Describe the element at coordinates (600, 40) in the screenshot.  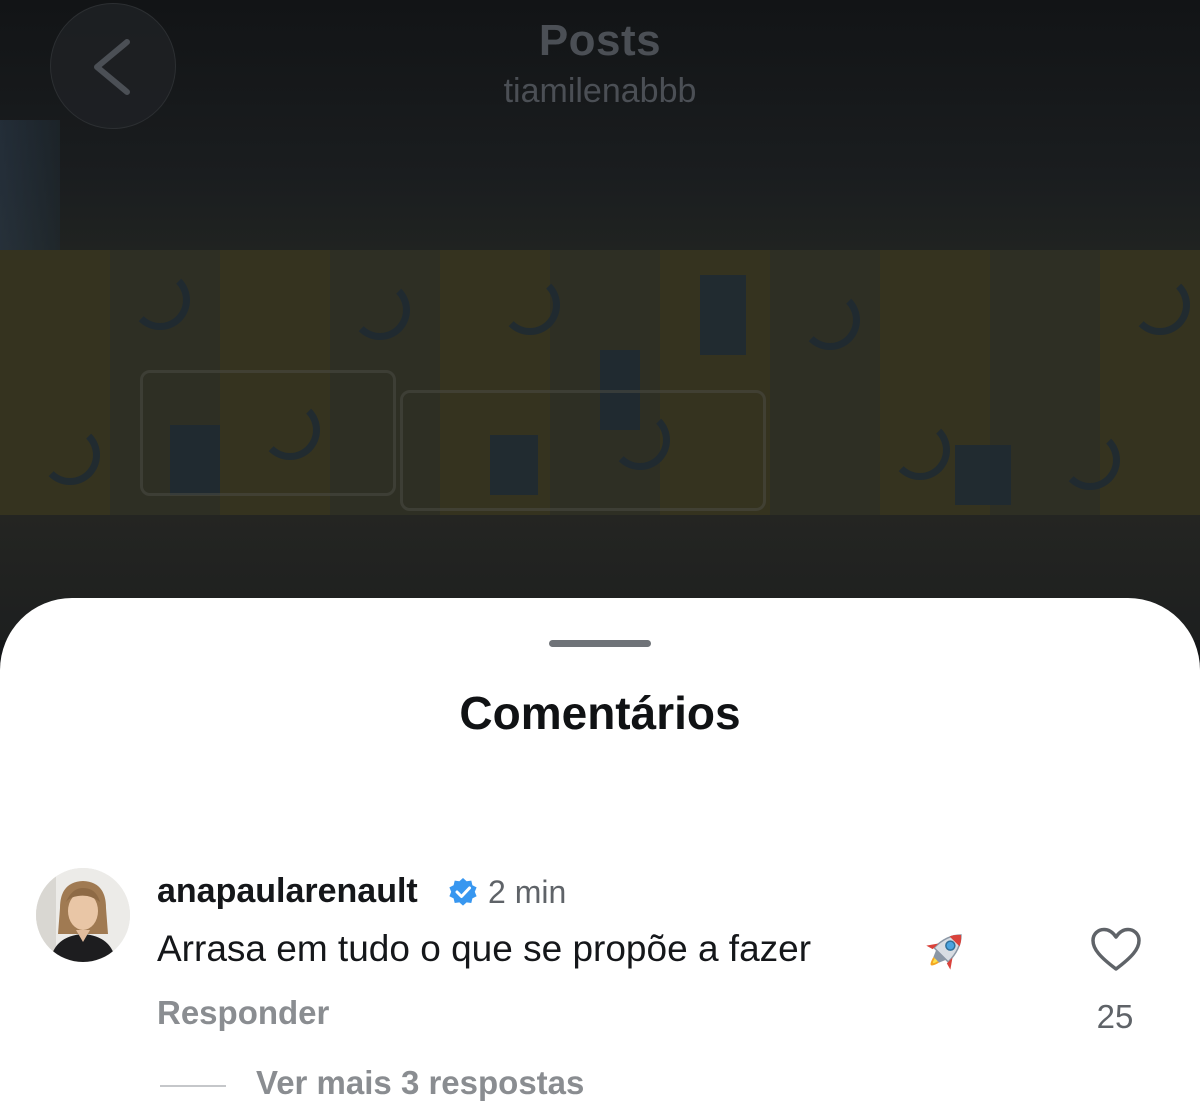
I see `page-title: Posts` at that location.